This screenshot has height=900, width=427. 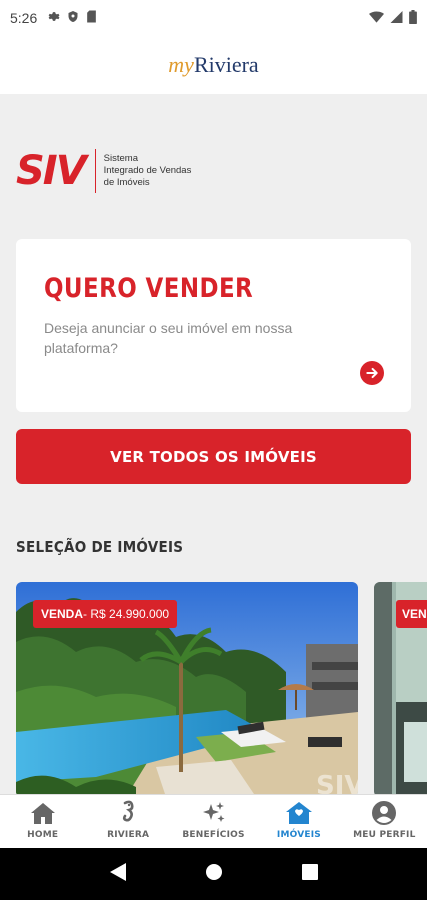 What do you see at coordinates (413, 18) in the screenshot?
I see `battery-icon` at bounding box center [413, 18].